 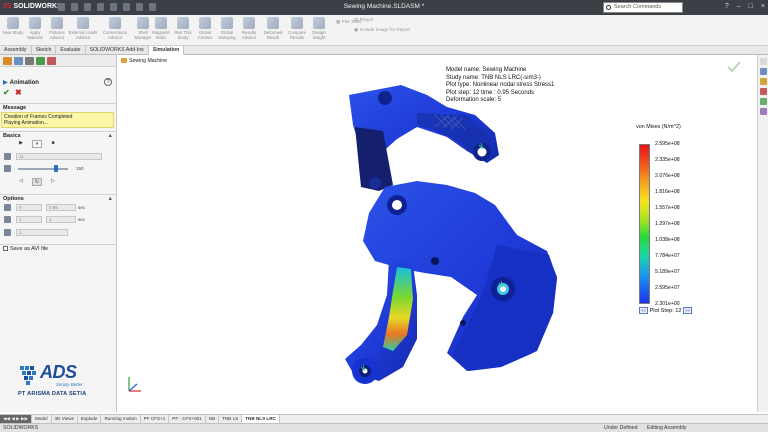 What do you see at coordinates (751, 6) in the screenshot?
I see `maximize-button: □` at bounding box center [751, 6].